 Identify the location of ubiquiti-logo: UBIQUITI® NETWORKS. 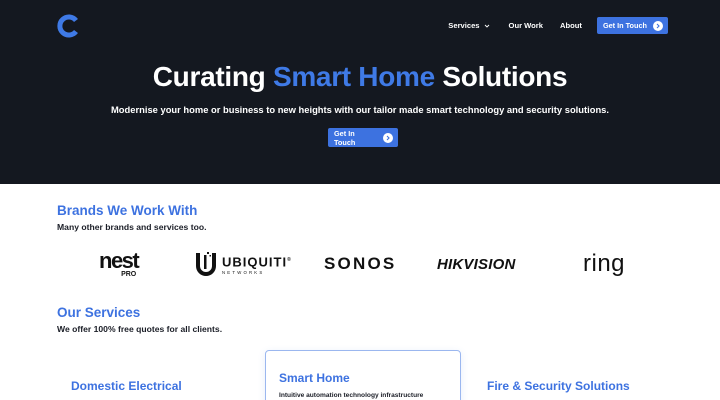
(243, 264).